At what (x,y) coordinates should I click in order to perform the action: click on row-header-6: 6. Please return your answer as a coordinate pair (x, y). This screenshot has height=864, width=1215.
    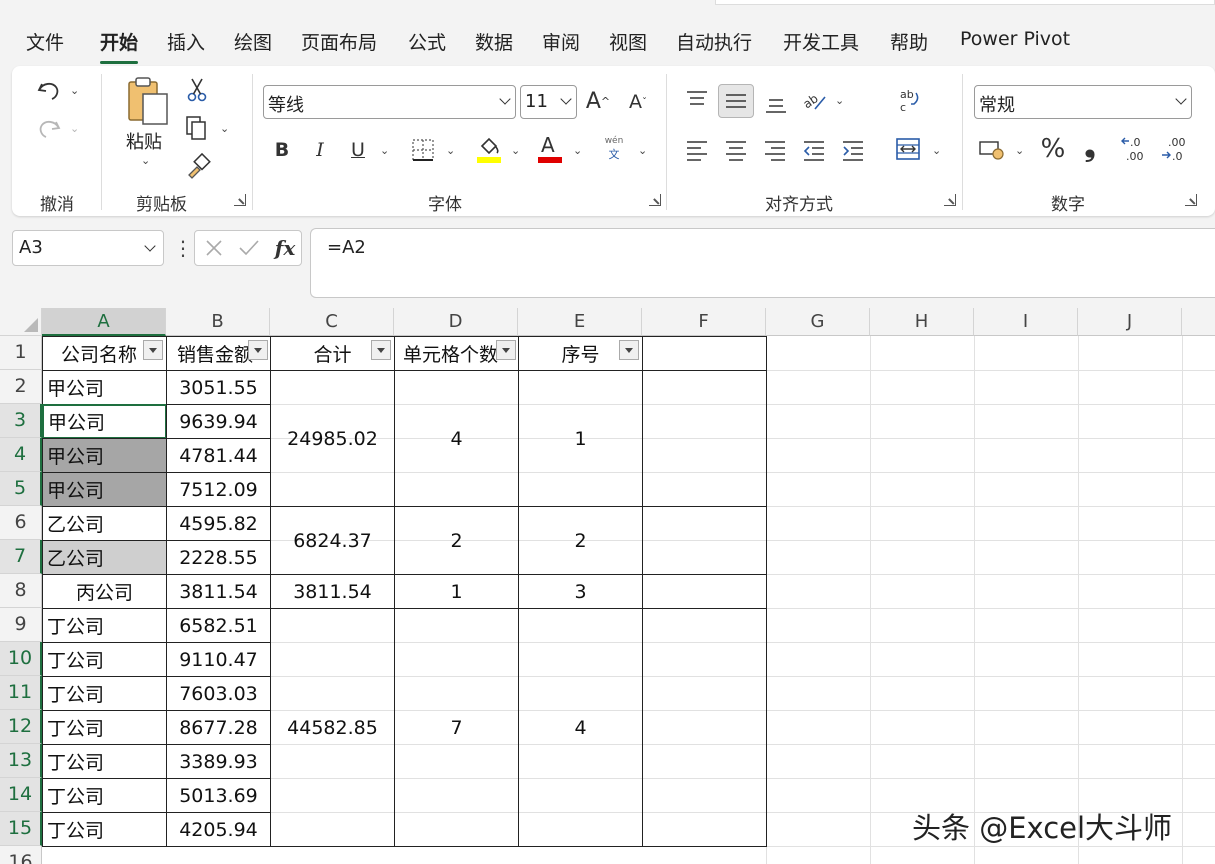
    Looking at the image, I should click on (21, 523).